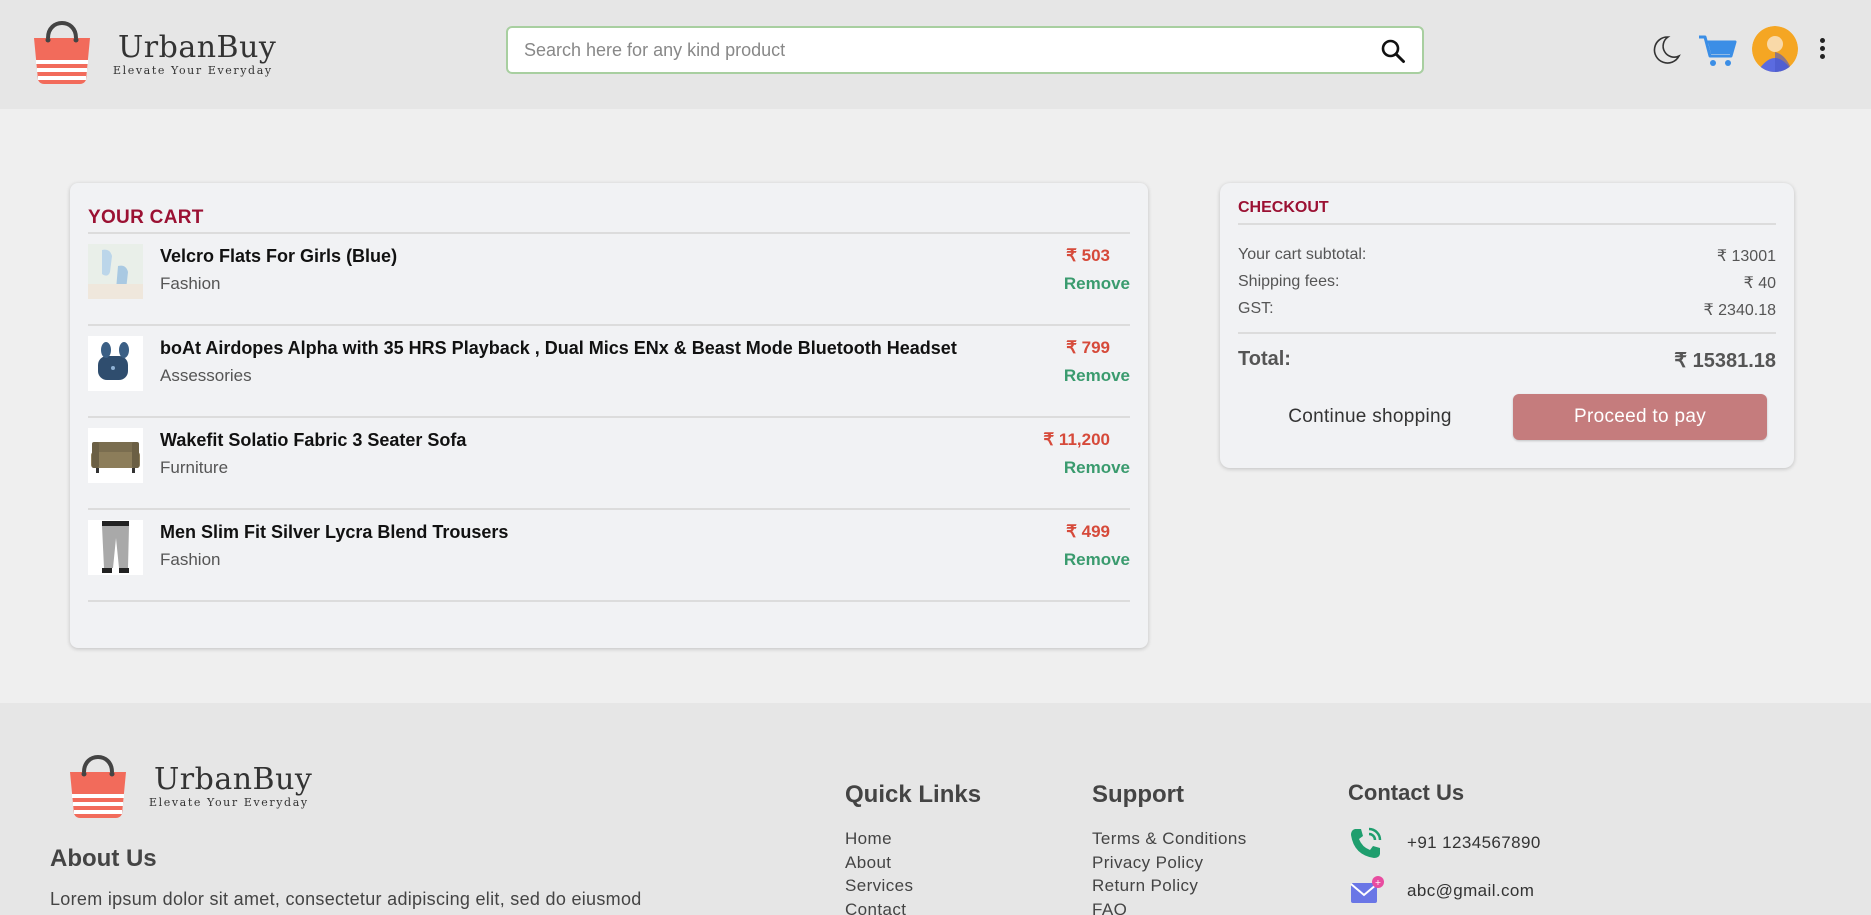  I want to click on moon-icon, so click(1666, 50).